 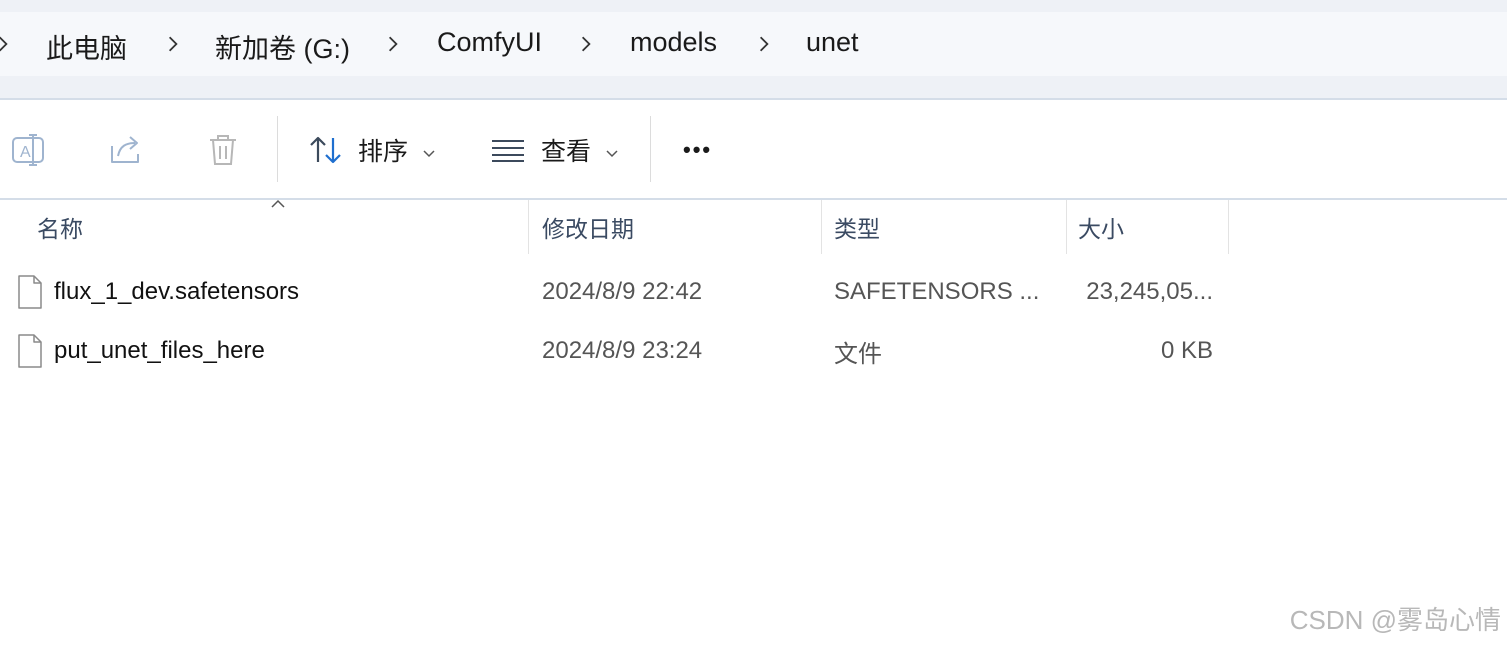 What do you see at coordinates (177, 291) in the screenshot?
I see `file-name: flux_1_dev.safetensors` at bounding box center [177, 291].